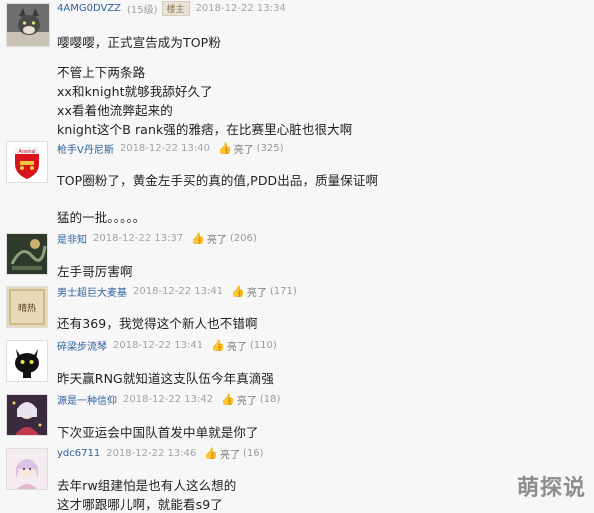 The image size is (594, 513). Describe the element at coordinates (140, 504) in the screenshot. I see `post-text-line: 这才哪跟哪儿啊，就能看s9了` at that location.